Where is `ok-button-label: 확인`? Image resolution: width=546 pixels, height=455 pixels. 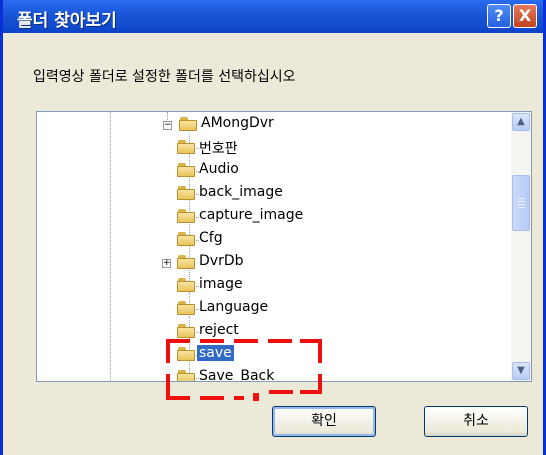
ok-button-label: 확인 is located at coordinates (324, 421).